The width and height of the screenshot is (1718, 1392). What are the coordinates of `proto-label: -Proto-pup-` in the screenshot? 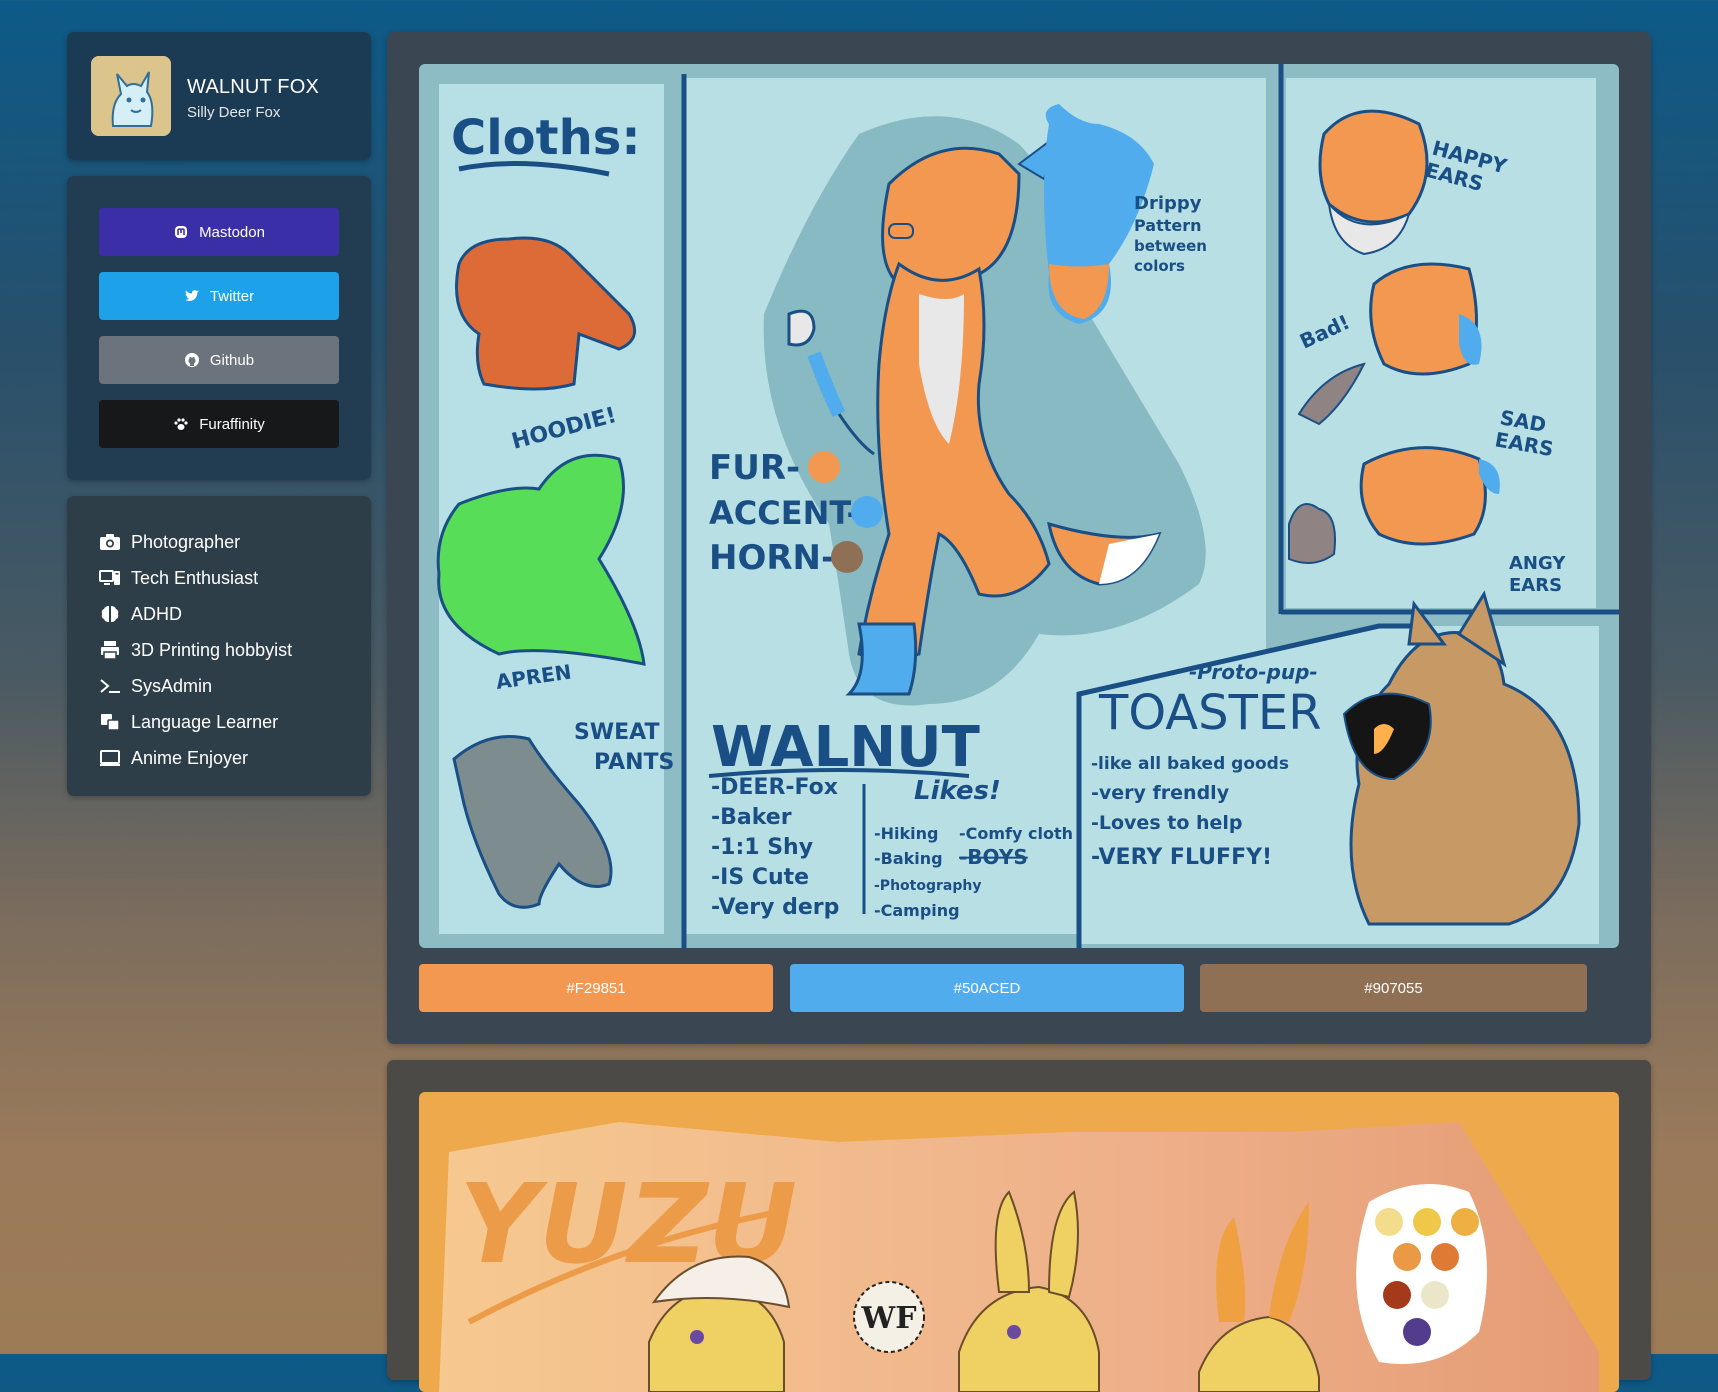 It's located at (1253, 672).